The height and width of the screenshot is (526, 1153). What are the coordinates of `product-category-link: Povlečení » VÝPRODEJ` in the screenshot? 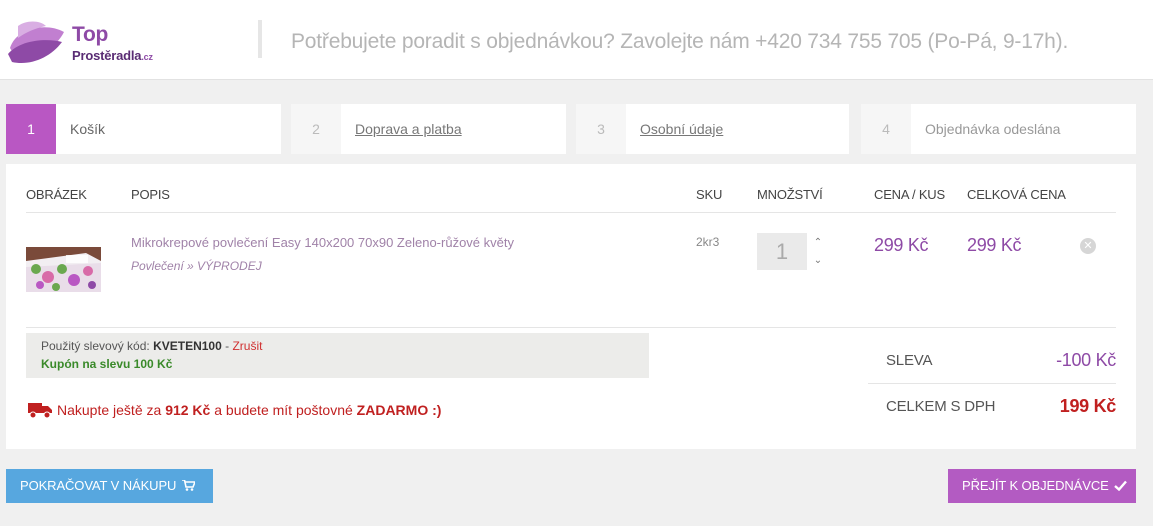 It's located at (196, 266).